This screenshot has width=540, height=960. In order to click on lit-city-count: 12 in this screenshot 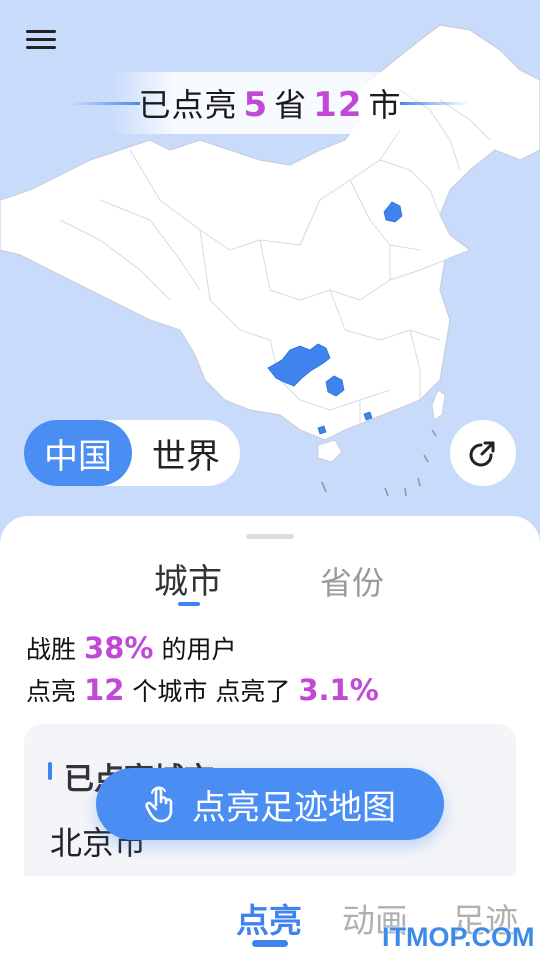, I will do `click(104, 690)`.